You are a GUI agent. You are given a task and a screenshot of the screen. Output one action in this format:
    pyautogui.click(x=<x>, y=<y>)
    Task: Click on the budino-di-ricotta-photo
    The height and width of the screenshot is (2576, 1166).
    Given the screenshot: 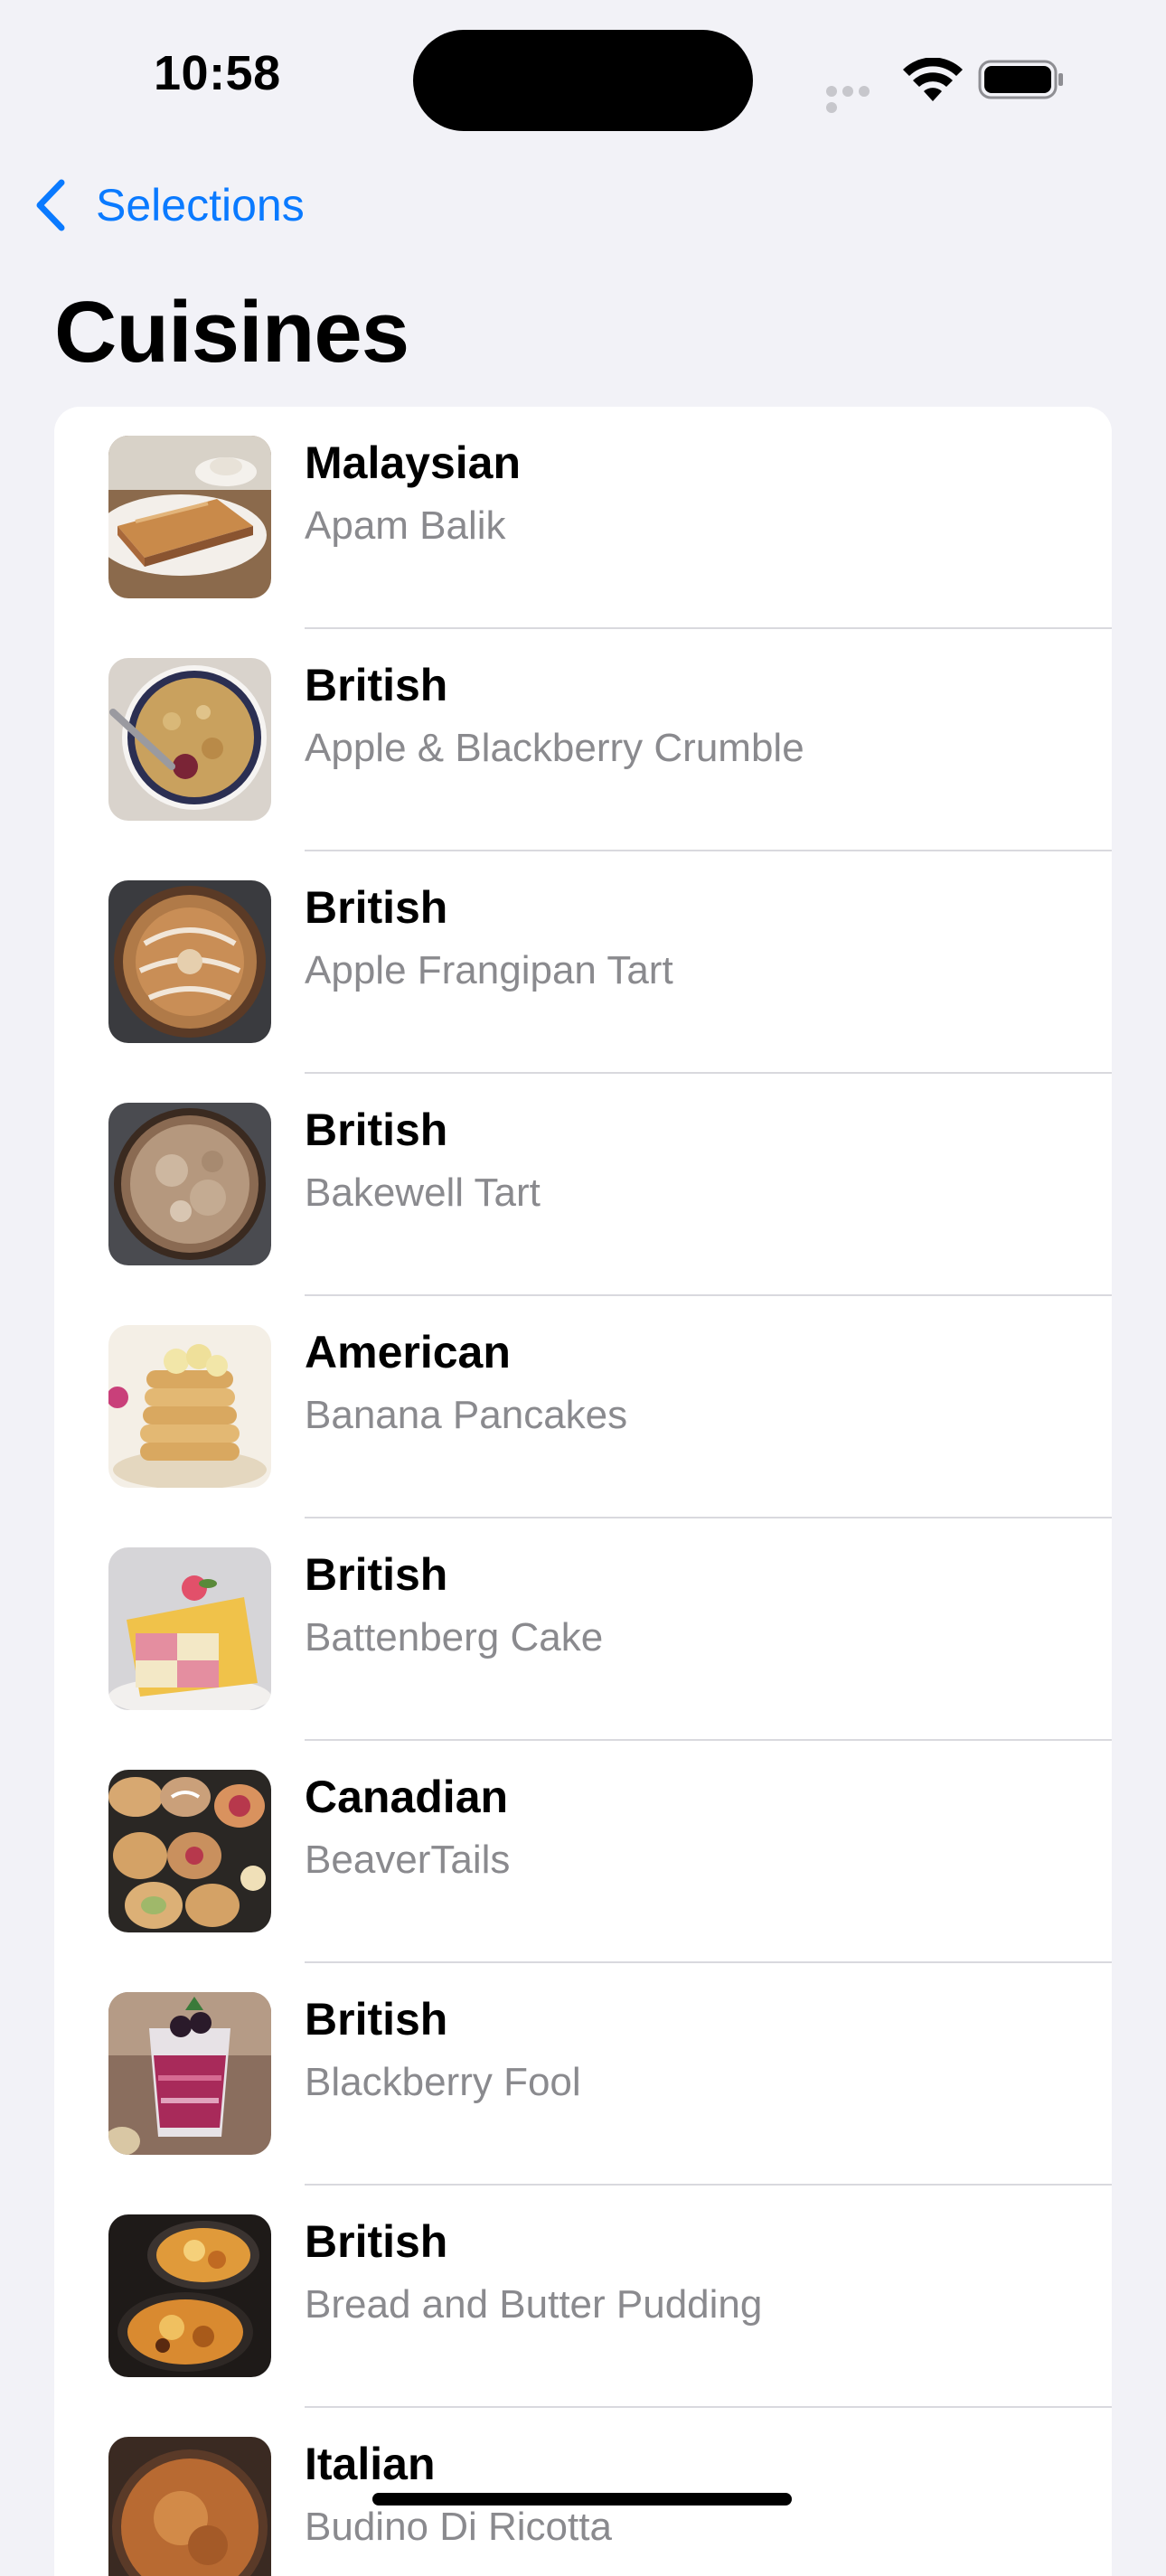 What is the action you would take?
    pyautogui.click(x=190, y=2506)
    